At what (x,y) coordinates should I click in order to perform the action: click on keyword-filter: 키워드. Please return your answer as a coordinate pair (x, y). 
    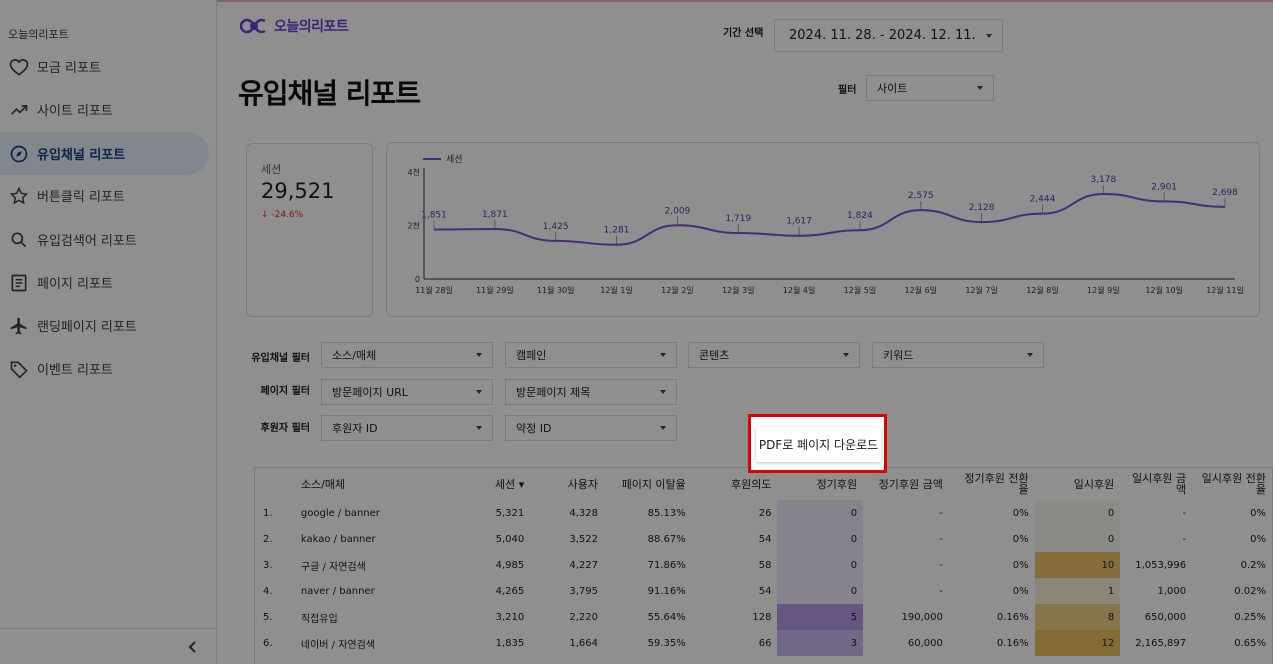
    Looking at the image, I should click on (958, 355).